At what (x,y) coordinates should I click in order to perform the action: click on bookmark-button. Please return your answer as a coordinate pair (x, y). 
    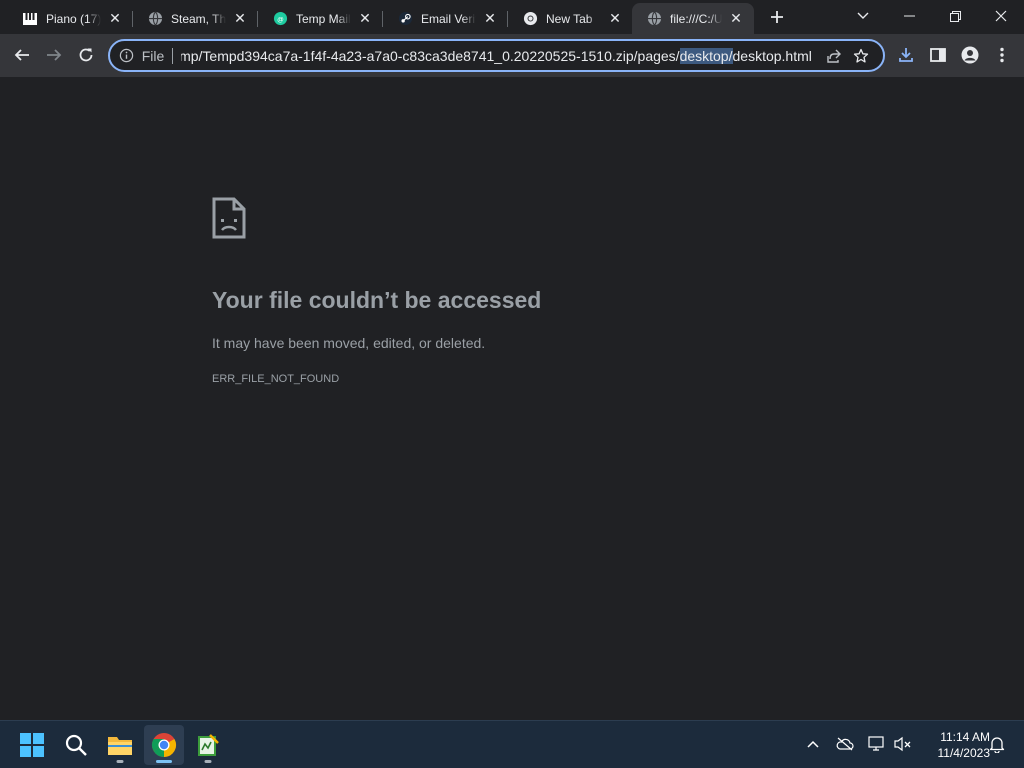
    Looking at the image, I should click on (861, 56).